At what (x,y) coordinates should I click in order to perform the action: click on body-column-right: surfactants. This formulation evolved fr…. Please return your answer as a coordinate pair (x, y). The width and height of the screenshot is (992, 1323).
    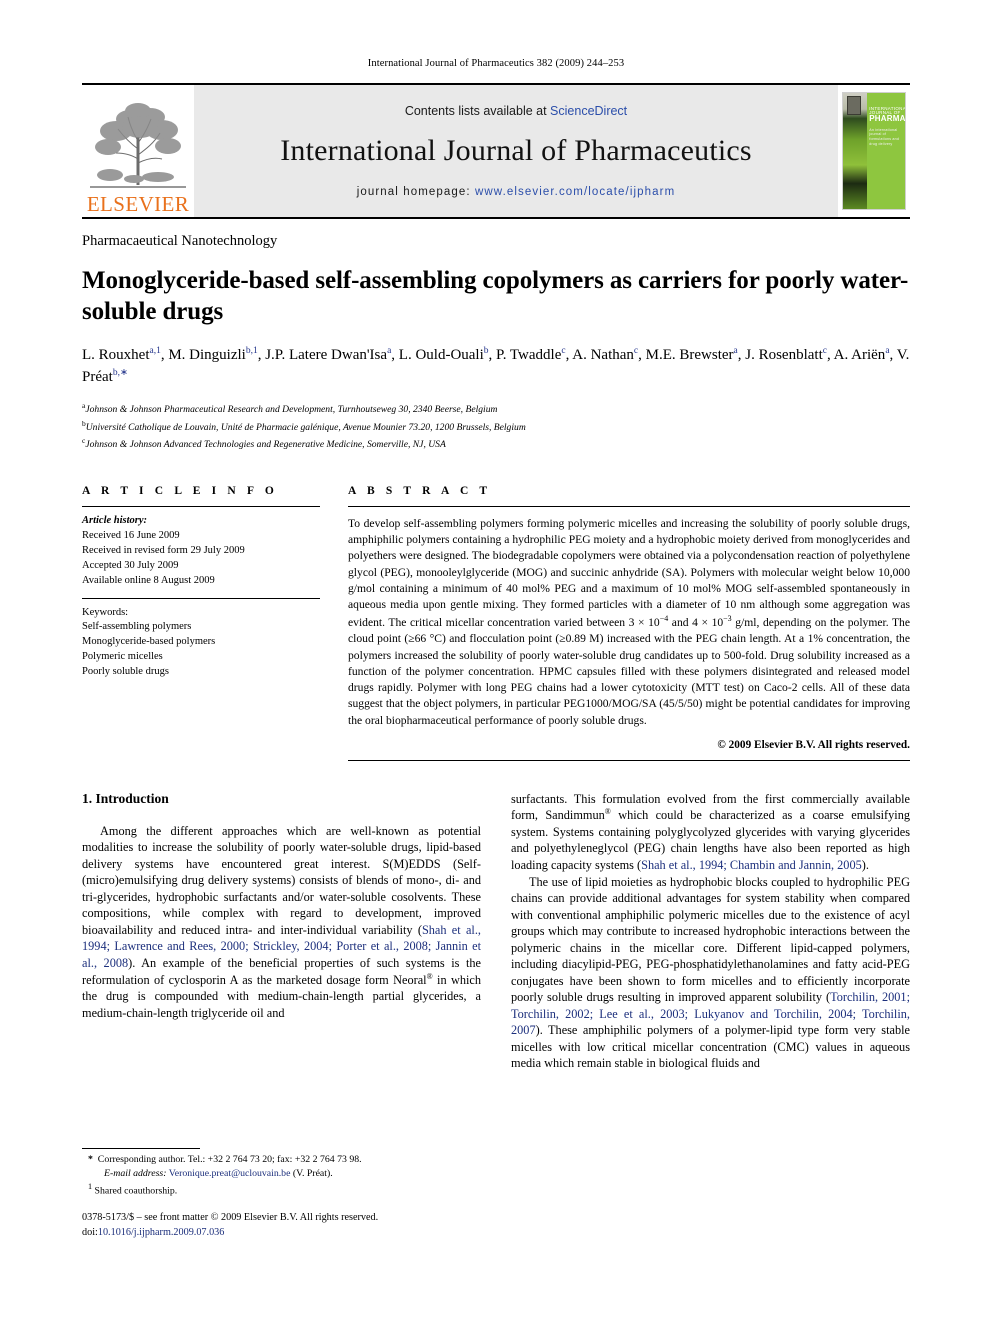
    Looking at the image, I should click on (710, 931).